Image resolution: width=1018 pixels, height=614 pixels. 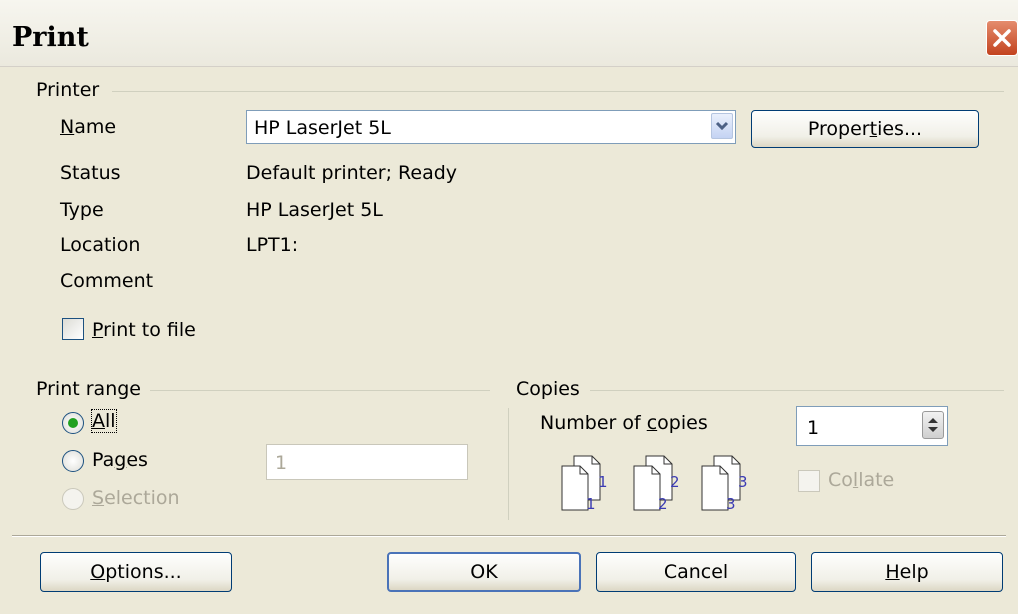 I want to click on selection-label: Selection, so click(x=136, y=498).